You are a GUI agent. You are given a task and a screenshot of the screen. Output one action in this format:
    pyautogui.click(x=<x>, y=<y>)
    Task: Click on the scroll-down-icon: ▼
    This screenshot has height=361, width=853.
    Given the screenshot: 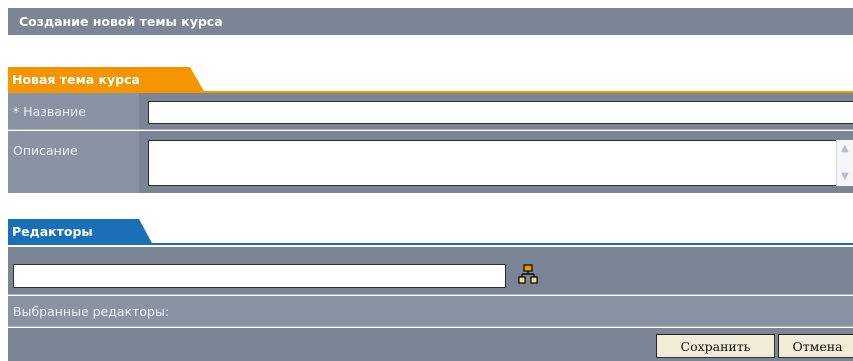 What is the action you would take?
    pyautogui.click(x=845, y=177)
    